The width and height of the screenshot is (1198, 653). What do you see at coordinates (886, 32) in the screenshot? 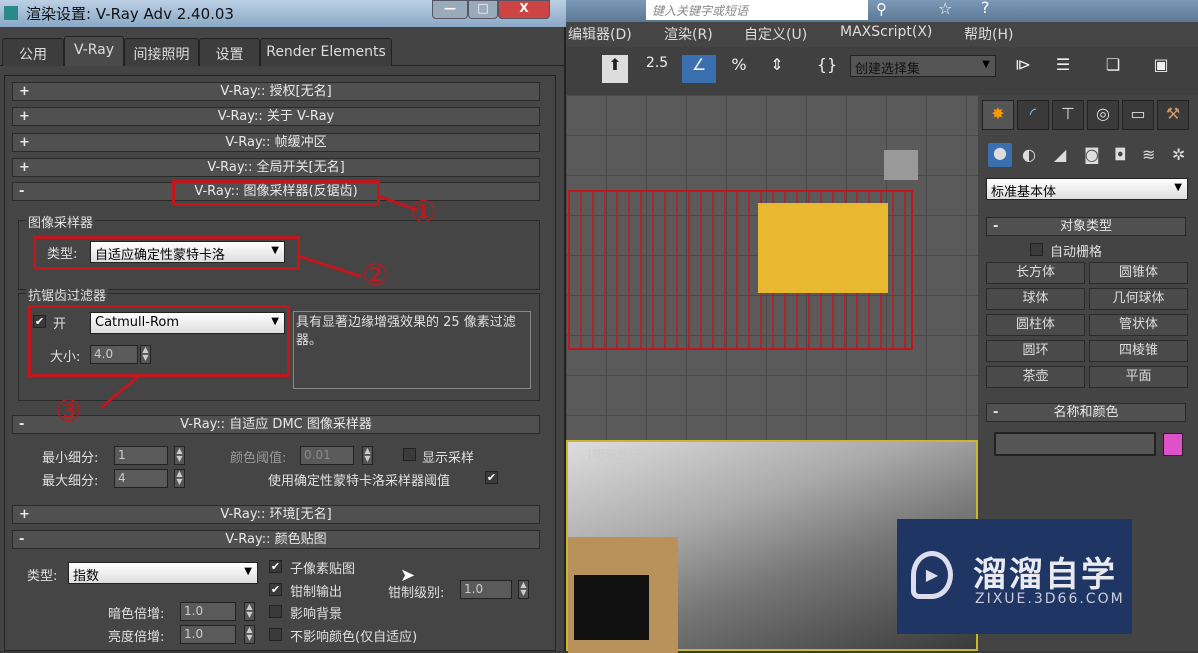
I see `menu-maxscript: MAXScript(X)` at bounding box center [886, 32].